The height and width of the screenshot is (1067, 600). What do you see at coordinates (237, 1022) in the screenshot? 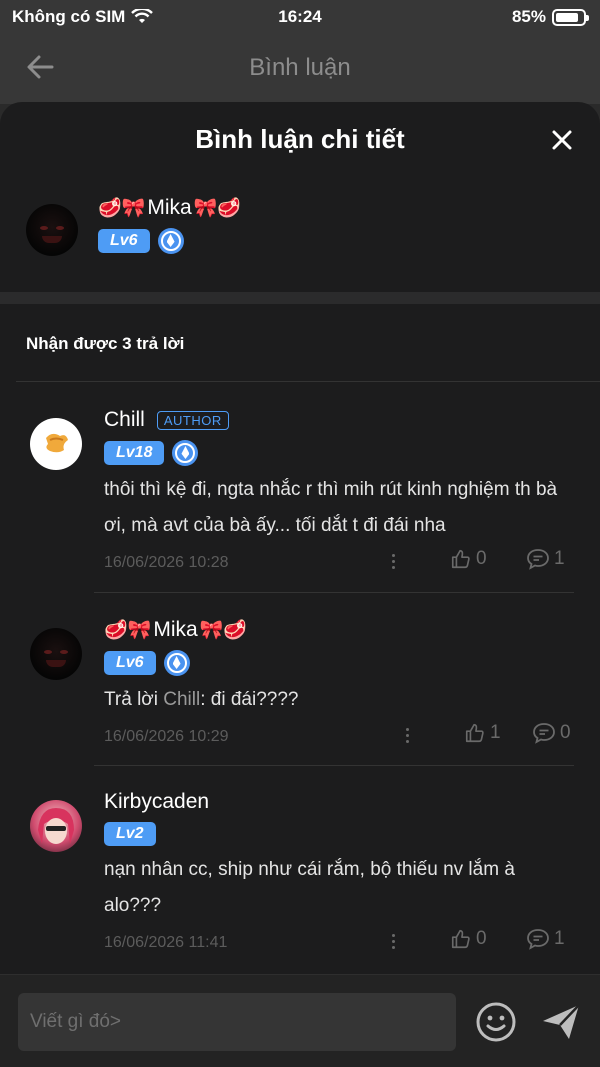
I see `comment-input` at bounding box center [237, 1022].